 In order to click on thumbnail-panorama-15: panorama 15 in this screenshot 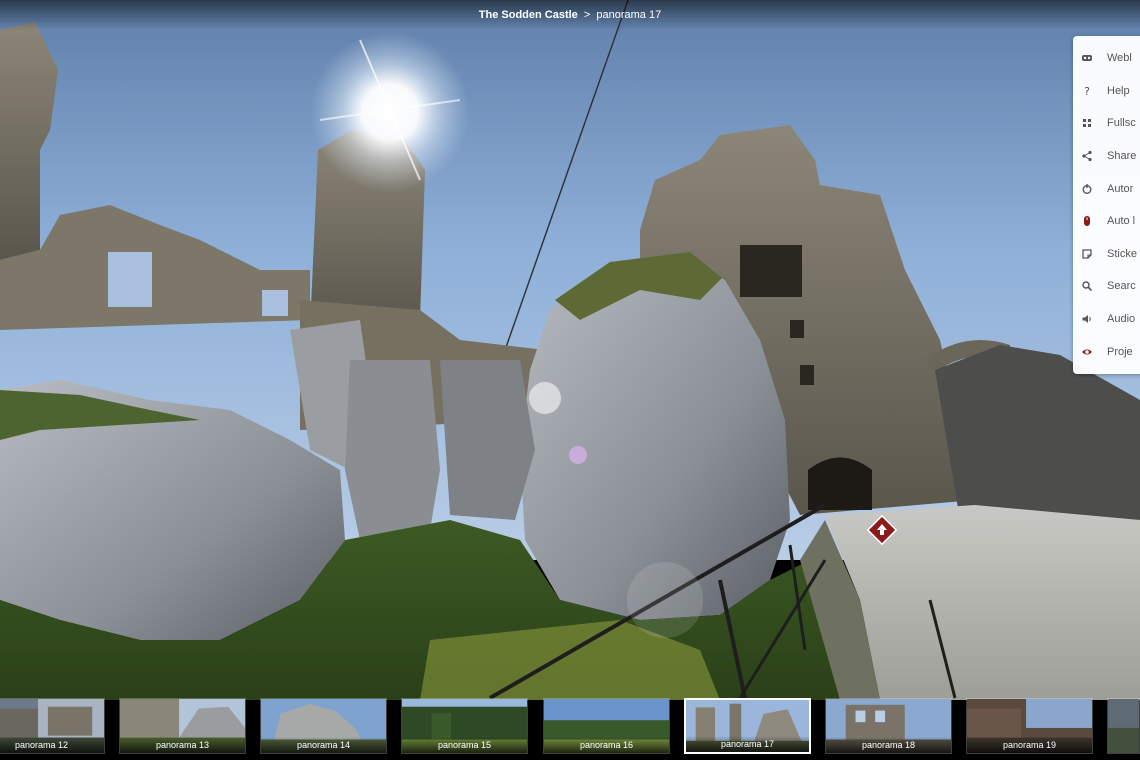, I will do `click(464, 726)`.